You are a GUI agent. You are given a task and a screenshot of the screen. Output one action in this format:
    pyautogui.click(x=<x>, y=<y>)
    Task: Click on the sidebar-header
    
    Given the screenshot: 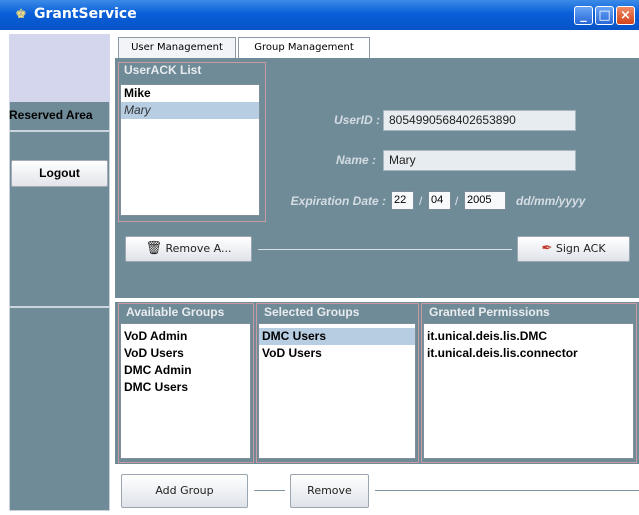 What is the action you would take?
    pyautogui.click(x=59, y=68)
    